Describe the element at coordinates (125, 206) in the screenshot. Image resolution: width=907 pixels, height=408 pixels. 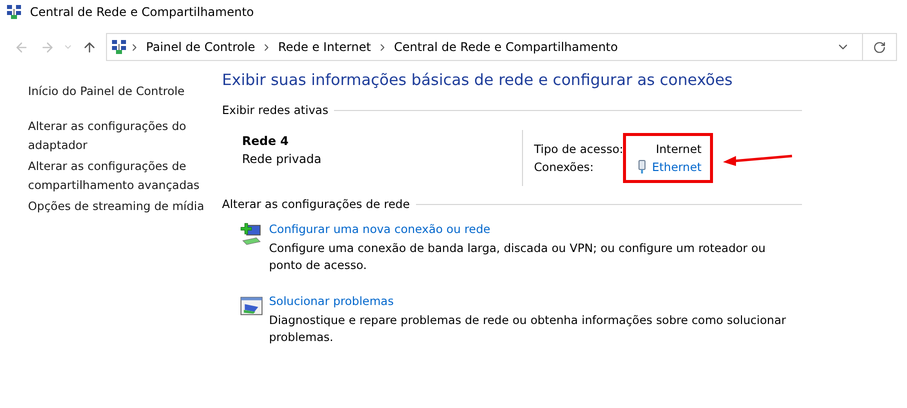
I see `sidebar-link: Opções de streaming de mídia` at that location.